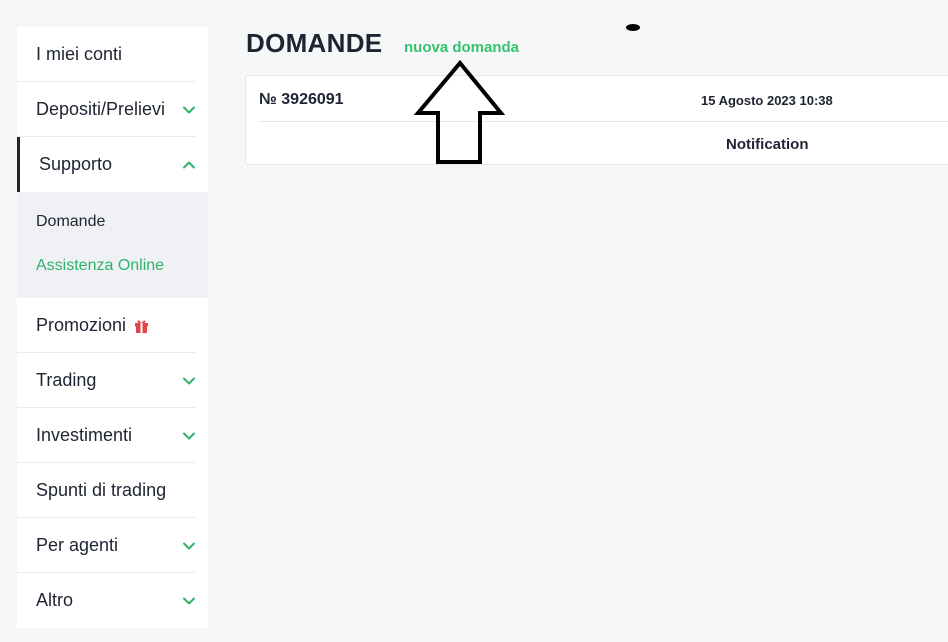 This screenshot has height=642, width=948. I want to click on sidebar-item-support: Supporto, so click(112, 164).